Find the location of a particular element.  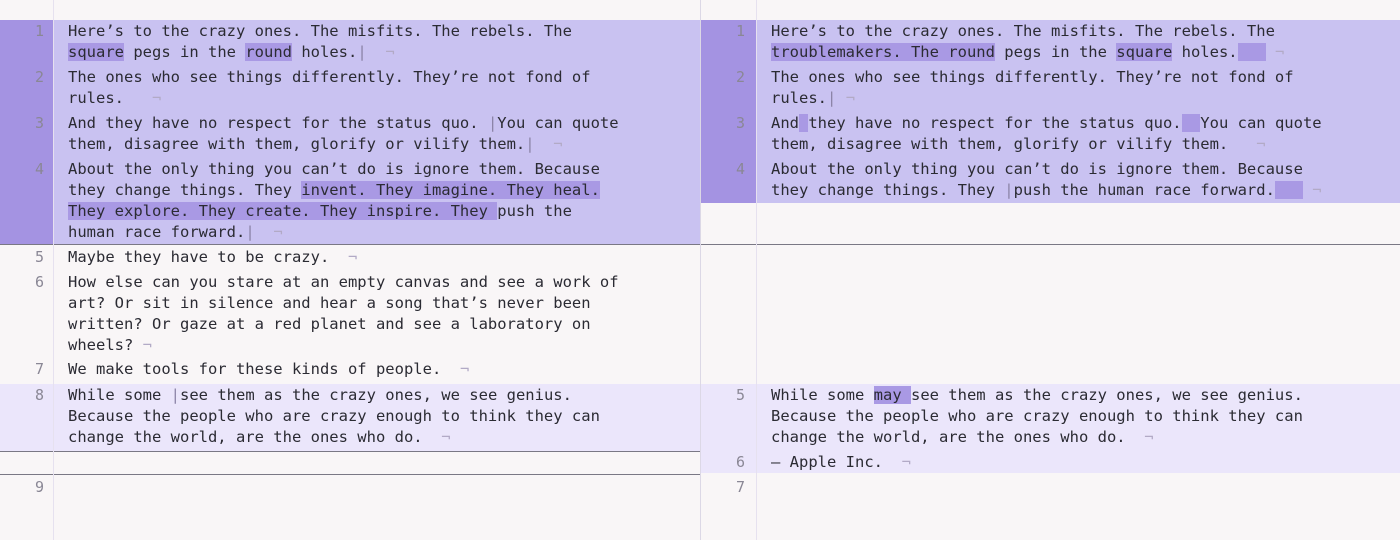

line-text: Maybe they have to be crazy. ¬ is located at coordinates (373, 257).